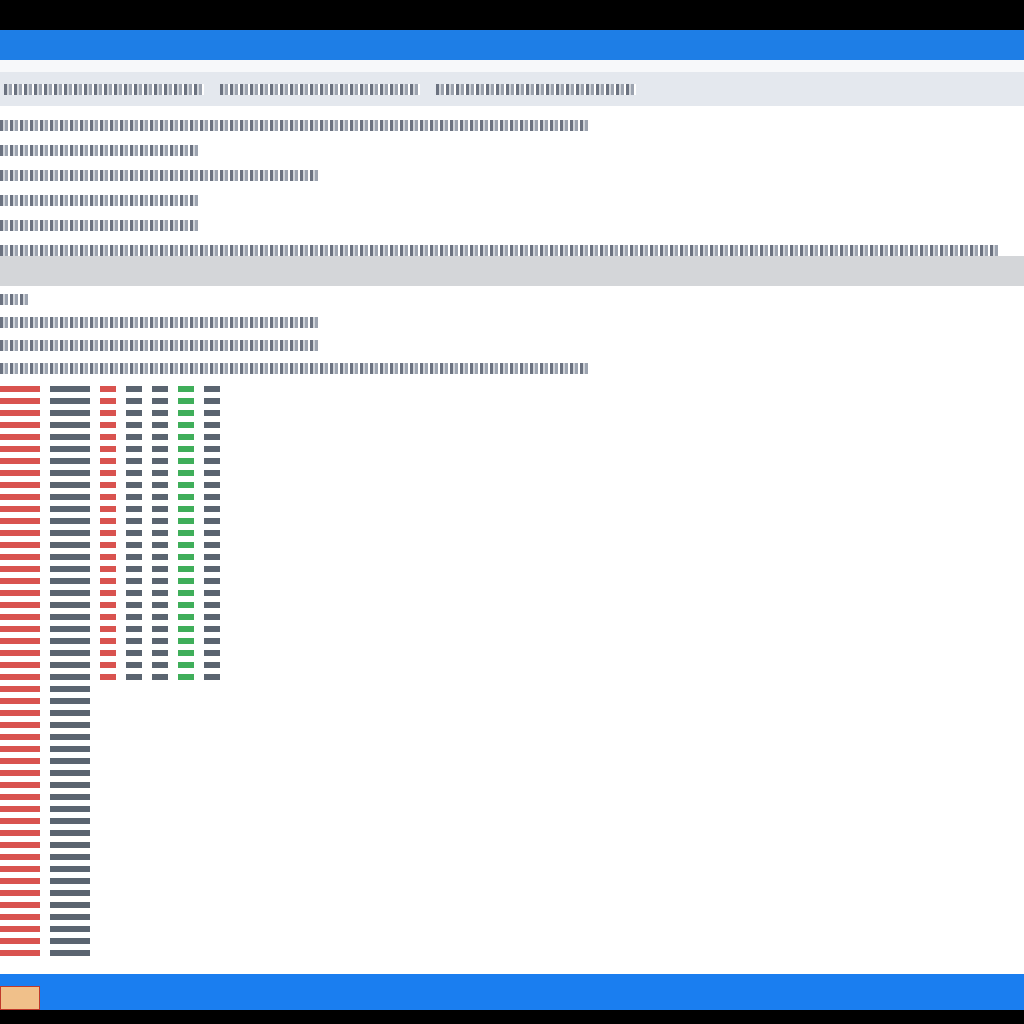 The height and width of the screenshot is (1024, 1024). Describe the element at coordinates (15, 299) in the screenshot. I see `blurred-text-drawing` at that location.